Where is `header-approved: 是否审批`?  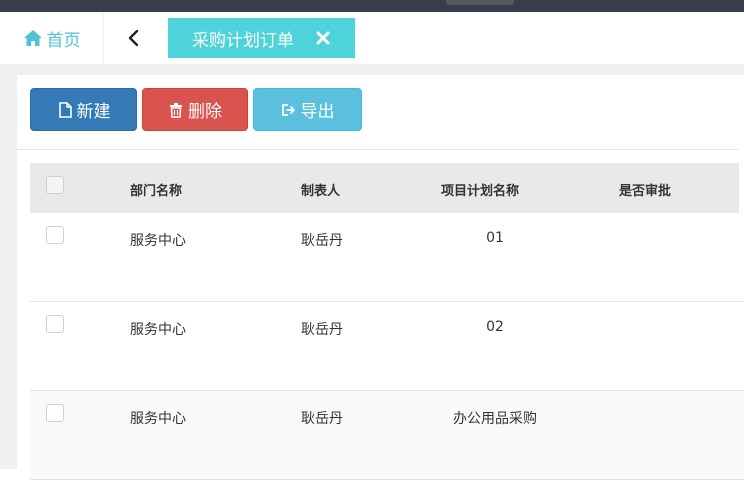 header-approved: 是否审批 is located at coordinates (645, 189).